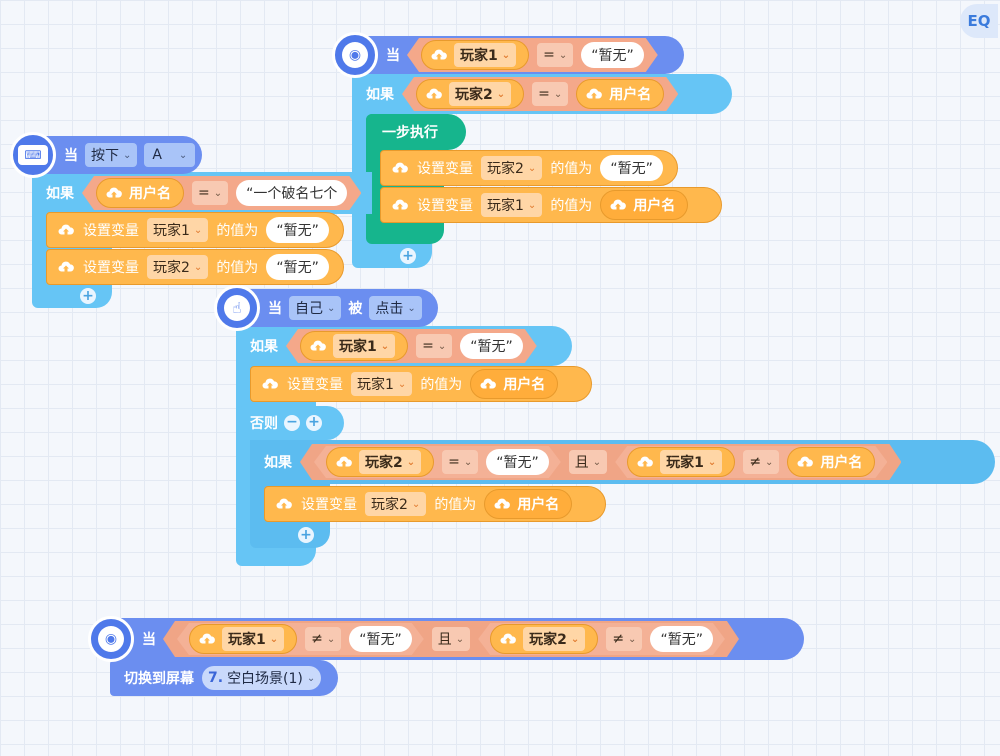  Describe the element at coordinates (395, 308) in the screenshot. I see `event-dropdown: 点击 ⌄` at that location.